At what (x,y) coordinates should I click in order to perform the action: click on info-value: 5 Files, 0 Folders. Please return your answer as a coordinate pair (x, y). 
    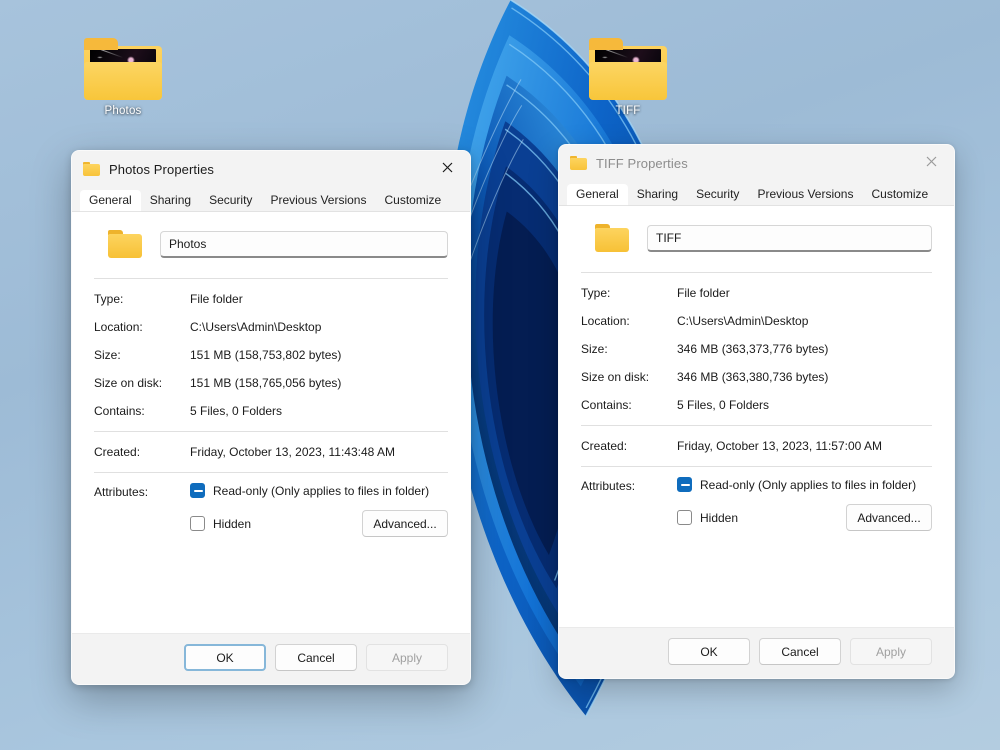
    Looking at the image, I should click on (723, 405).